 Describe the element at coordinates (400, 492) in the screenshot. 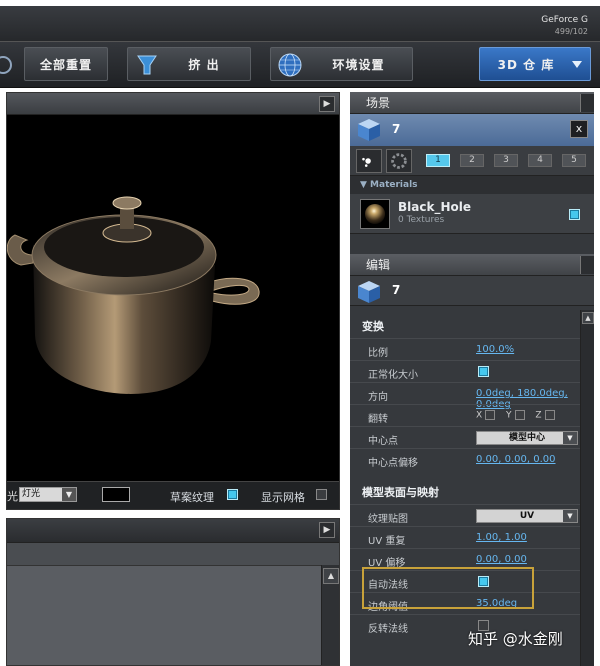

I see `surface-mapping-section-title: 模型表面与映射` at that location.